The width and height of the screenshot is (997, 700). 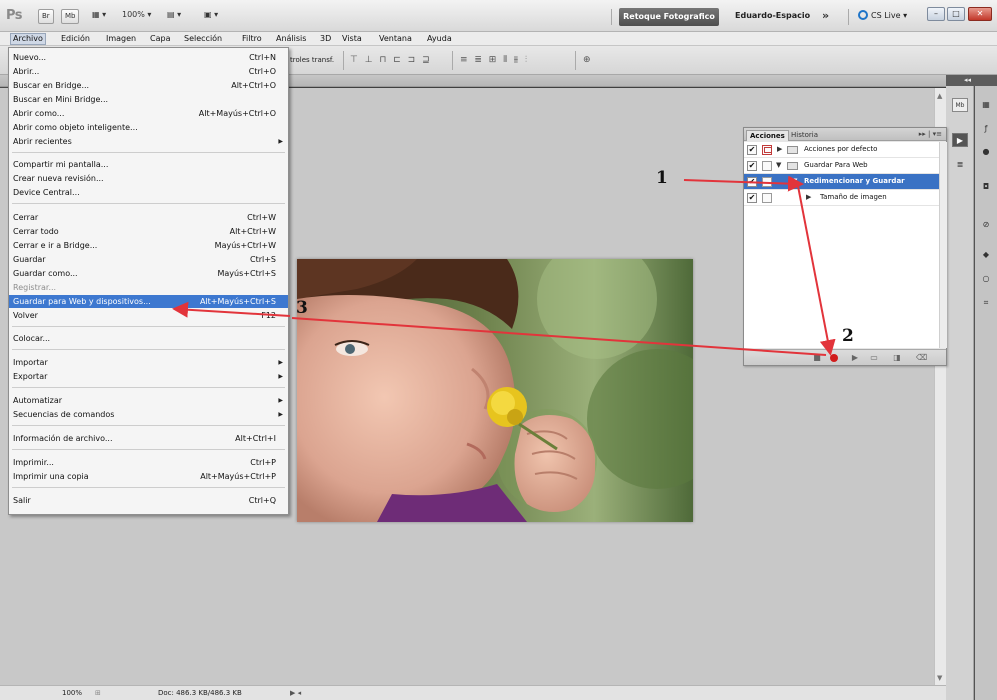 I want to click on menu-item-guardar: Guardar Ctrl+S, so click(x=148, y=259).